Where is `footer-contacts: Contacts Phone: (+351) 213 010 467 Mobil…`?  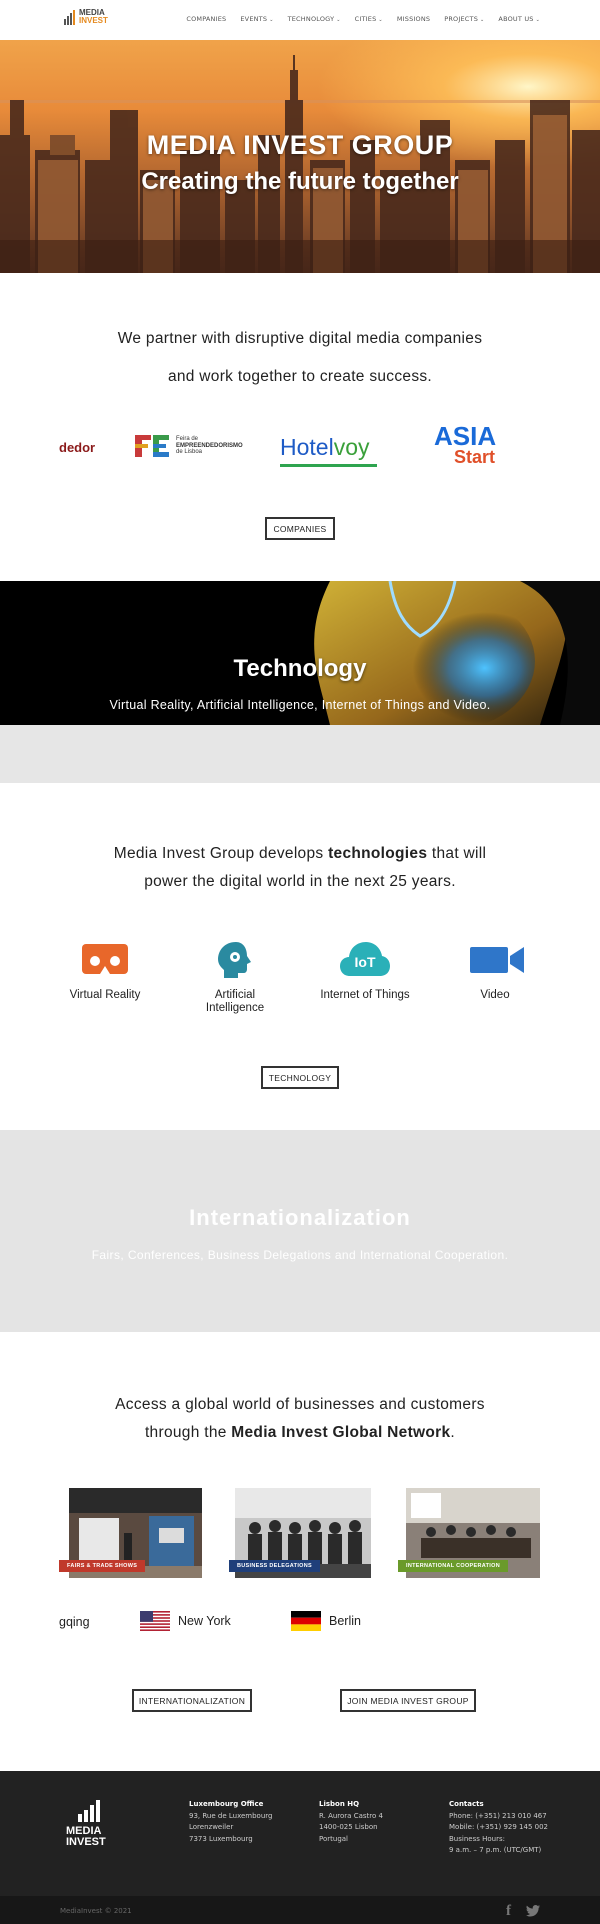
footer-contacts: Contacts Phone: (+351) 213 010 467 Mobil… is located at coordinates (498, 1827).